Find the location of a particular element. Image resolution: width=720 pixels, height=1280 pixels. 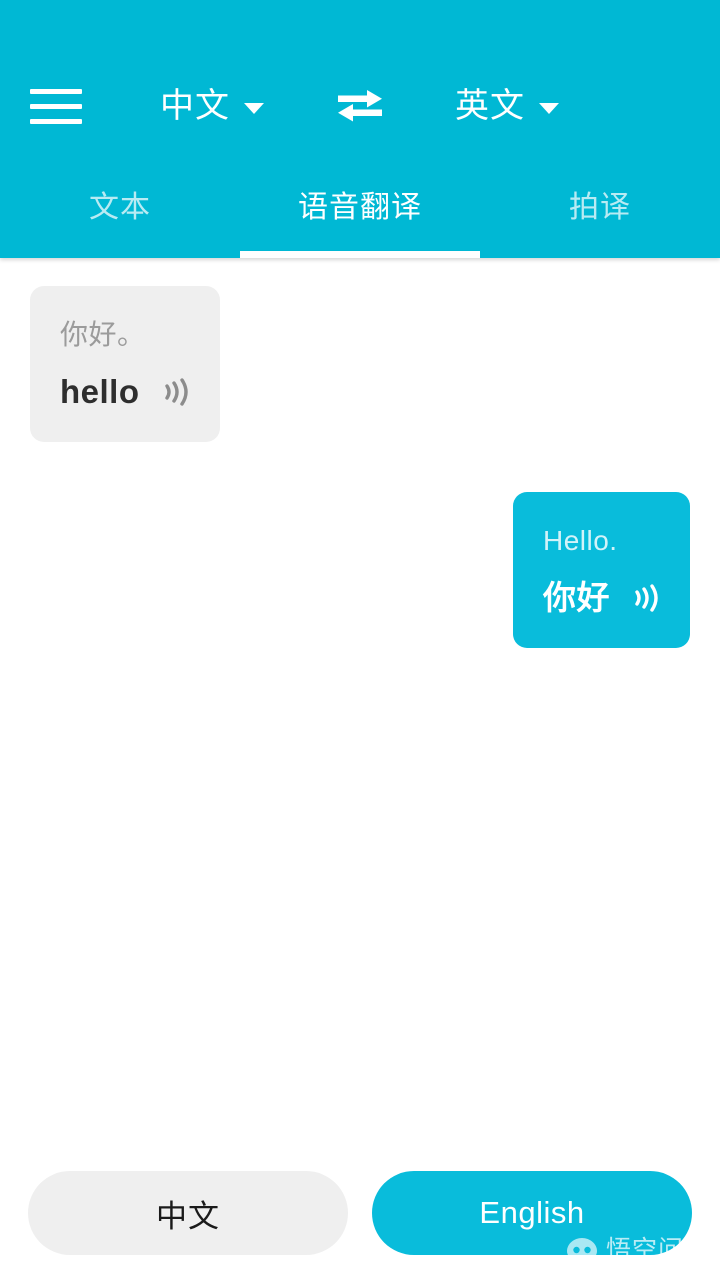

record-source-language-label: 中文 is located at coordinates (188, 1216).